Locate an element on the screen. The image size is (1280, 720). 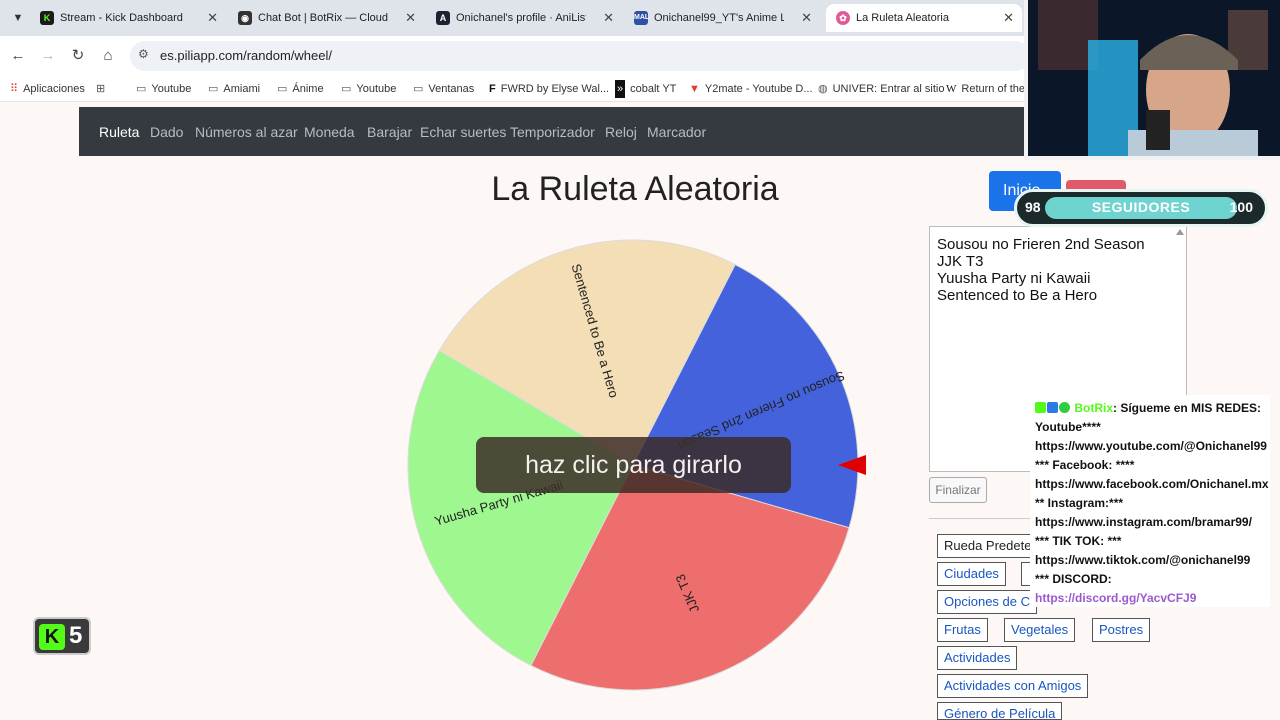
tab-myanimelist: MAL Onichanel99_YT's Anime List - M ✕ is located at coordinates (722, 18).